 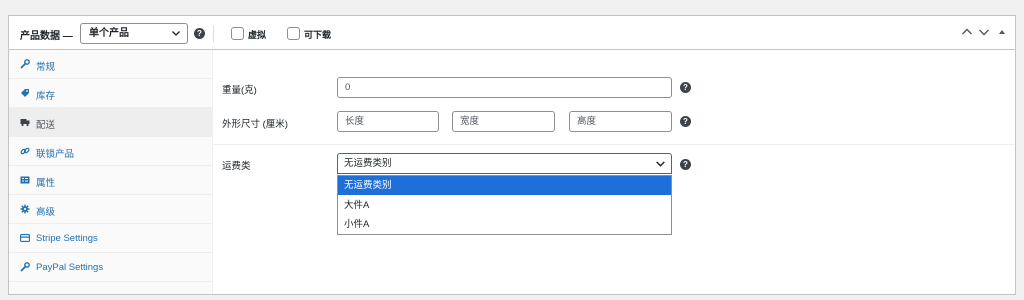 What do you see at coordinates (504, 185) in the screenshot?
I see `dropdown-option: 无运费类别` at bounding box center [504, 185].